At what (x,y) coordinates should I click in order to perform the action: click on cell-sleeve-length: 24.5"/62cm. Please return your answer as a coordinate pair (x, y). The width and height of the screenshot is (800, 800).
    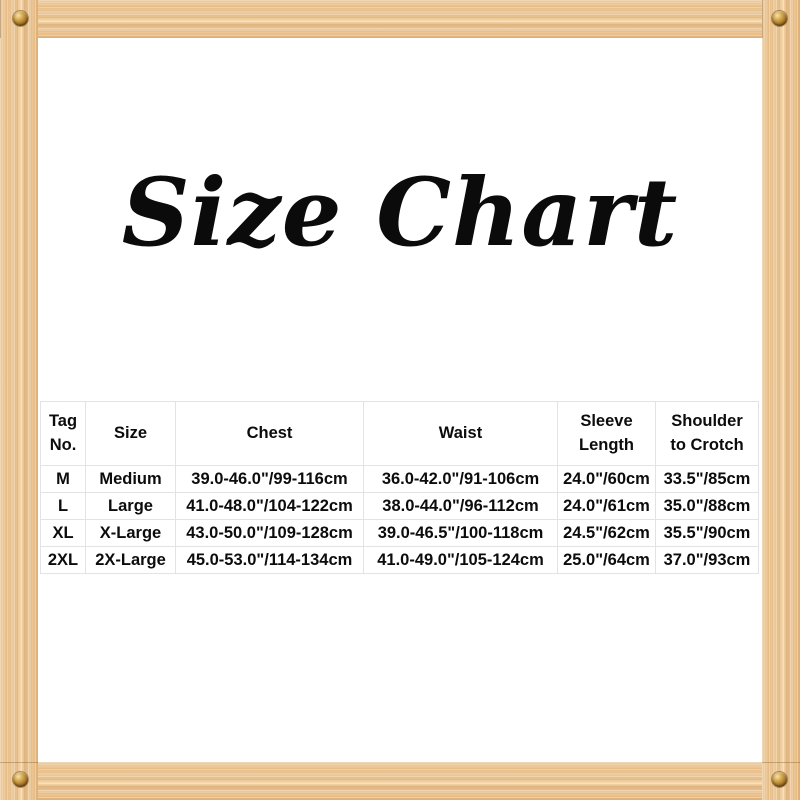
    Looking at the image, I should click on (606, 533).